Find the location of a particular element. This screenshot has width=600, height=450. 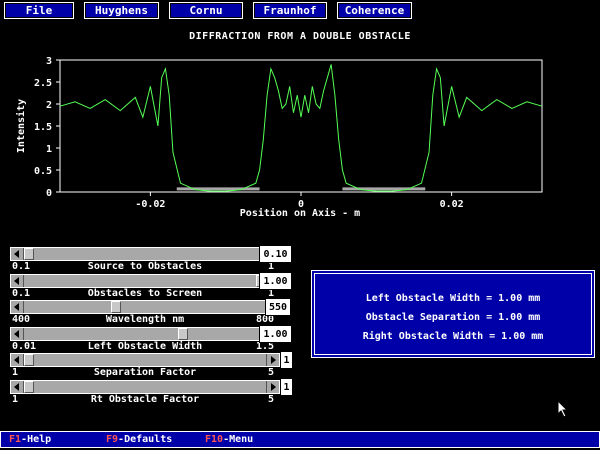

slider-min-label: 0.01 is located at coordinates (24, 346).